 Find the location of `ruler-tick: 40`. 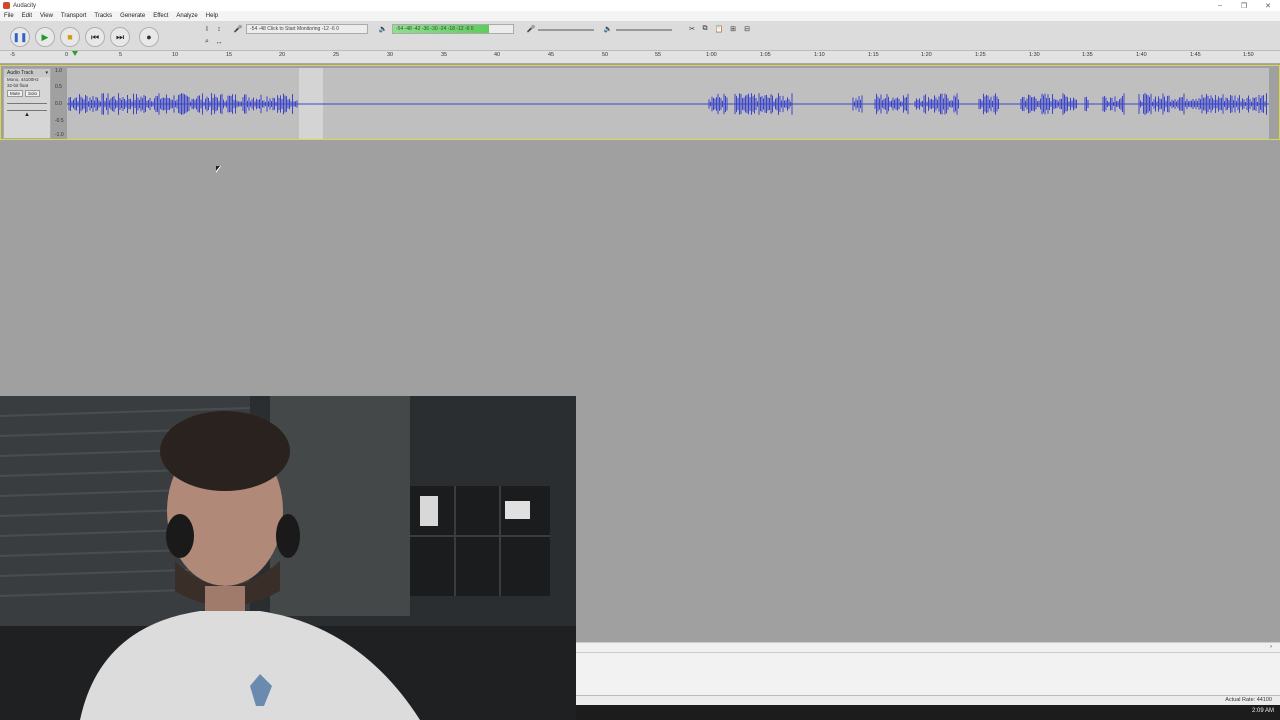

ruler-tick: 40 is located at coordinates (497, 55).